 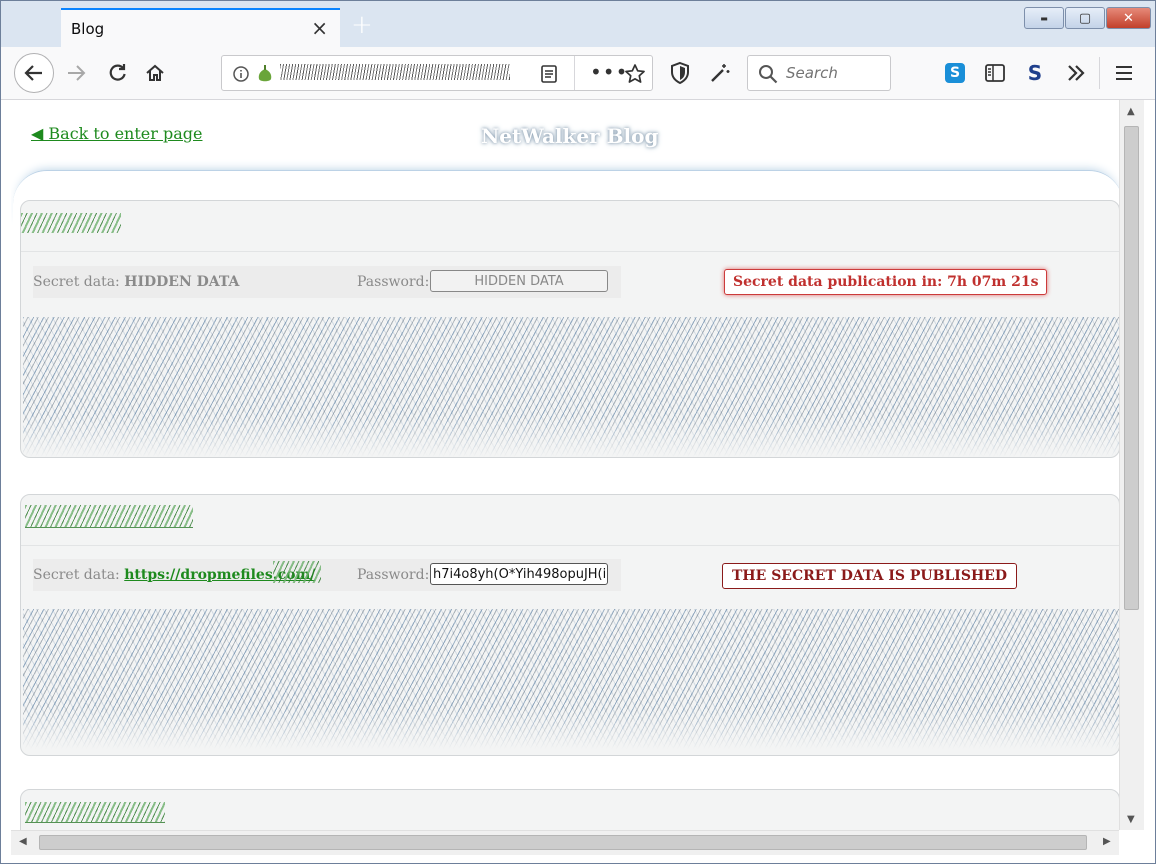 I want to click on home-icon, so click(x=155, y=72).